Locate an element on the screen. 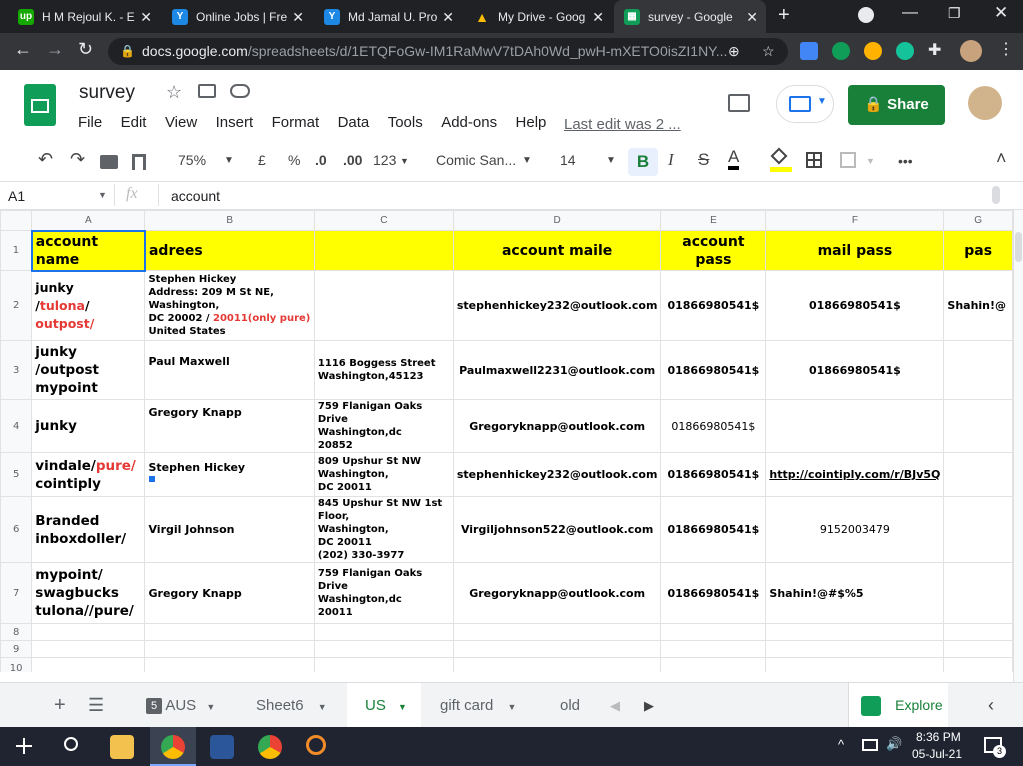 Image resolution: width=1023 pixels, height=766 pixels. extension-icon is located at coordinates (841, 51).